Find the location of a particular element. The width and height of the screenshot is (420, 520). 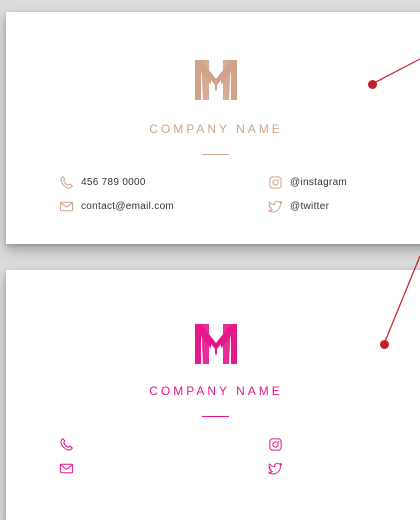

callout-lines is located at coordinates (395, 201).